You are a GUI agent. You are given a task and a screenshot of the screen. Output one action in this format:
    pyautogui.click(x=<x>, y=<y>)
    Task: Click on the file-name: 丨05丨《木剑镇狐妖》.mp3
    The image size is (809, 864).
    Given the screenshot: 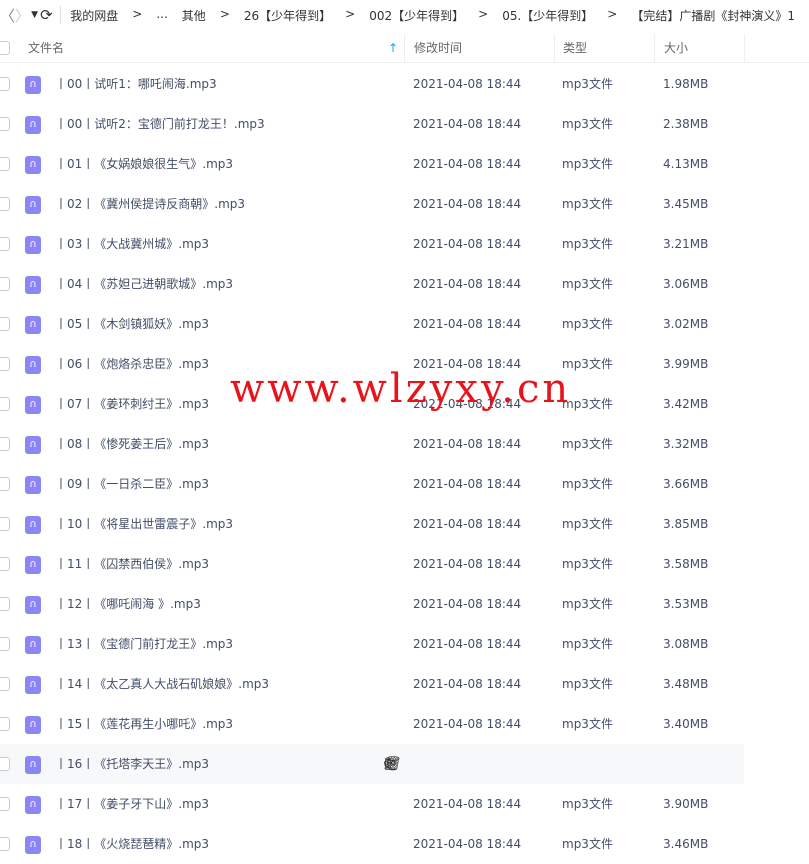 What is the action you would take?
    pyautogui.click(x=132, y=324)
    